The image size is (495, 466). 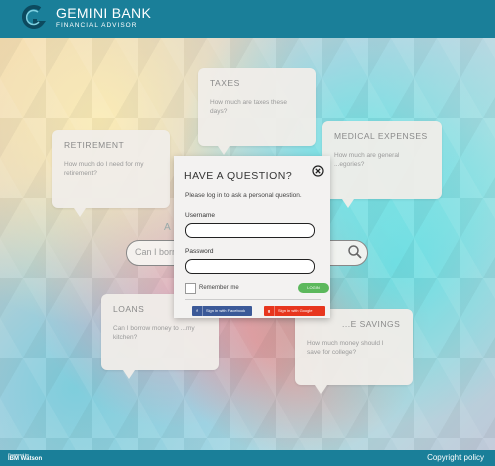 What do you see at coordinates (355, 252) in the screenshot?
I see `search-icon` at bounding box center [355, 252].